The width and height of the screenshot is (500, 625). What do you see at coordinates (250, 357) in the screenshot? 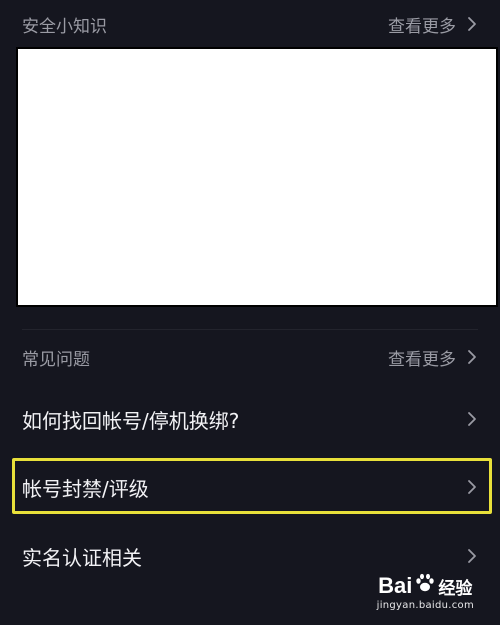
I see `faq-header: 常见问题 查看更多` at bounding box center [250, 357].